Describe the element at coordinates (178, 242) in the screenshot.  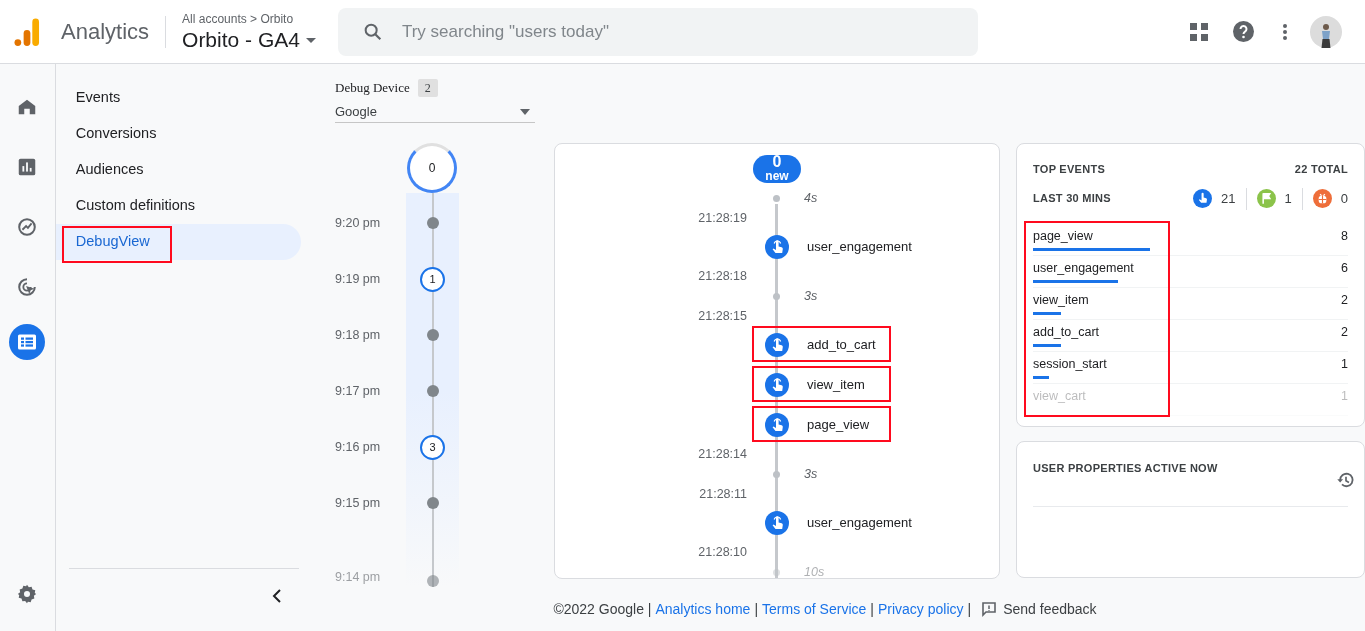
I see `nav-item: DebugView` at that location.